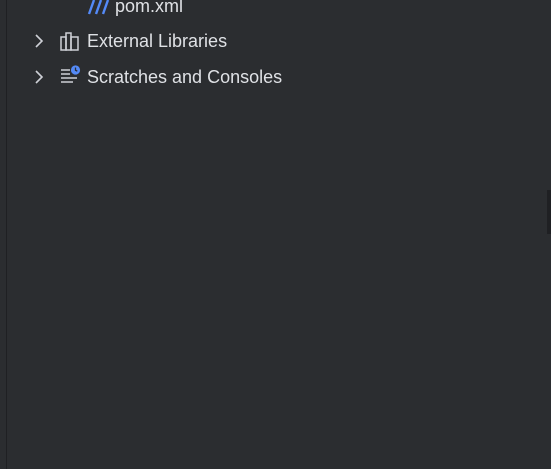 Image resolution: width=551 pixels, height=469 pixels. I want to click on scratches-icon, so click(70, 75).